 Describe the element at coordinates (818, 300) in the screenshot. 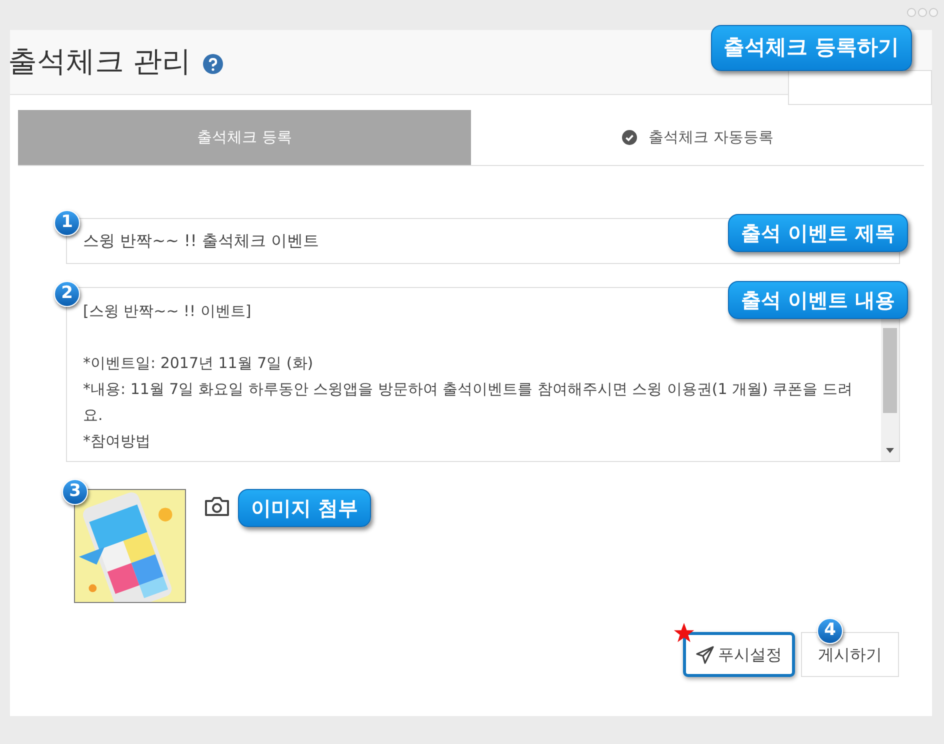

I see `callout-tooltip: 출석 이벤트 내용` at that location.